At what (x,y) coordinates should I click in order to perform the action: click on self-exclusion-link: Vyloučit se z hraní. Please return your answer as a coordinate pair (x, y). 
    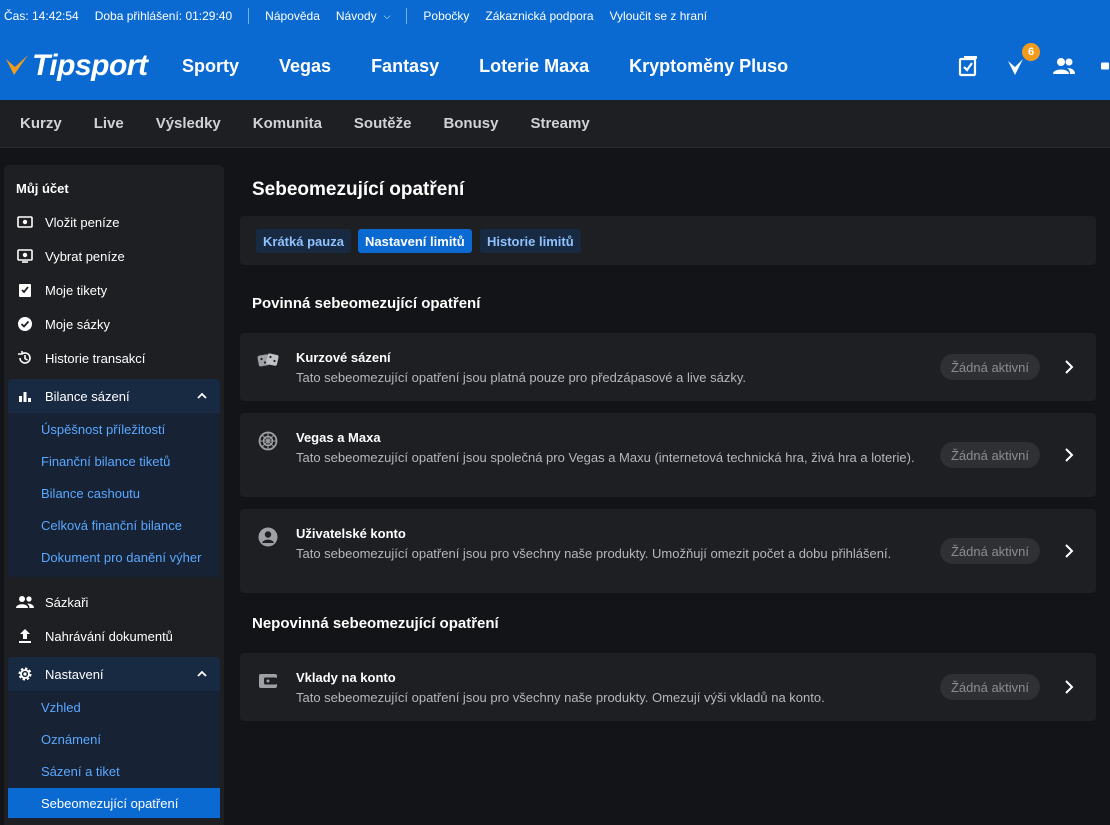
    Looking at the image, I should click on (659, 16).